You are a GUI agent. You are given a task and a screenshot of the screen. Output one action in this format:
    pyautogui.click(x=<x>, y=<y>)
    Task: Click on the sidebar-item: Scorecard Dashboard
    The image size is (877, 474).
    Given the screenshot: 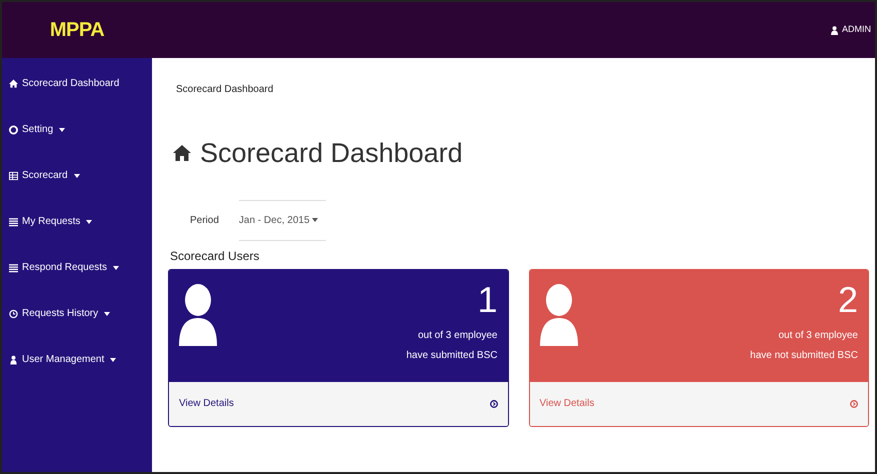 What is the action you would take?
    pyautogui.click(x=77, y=83)
    